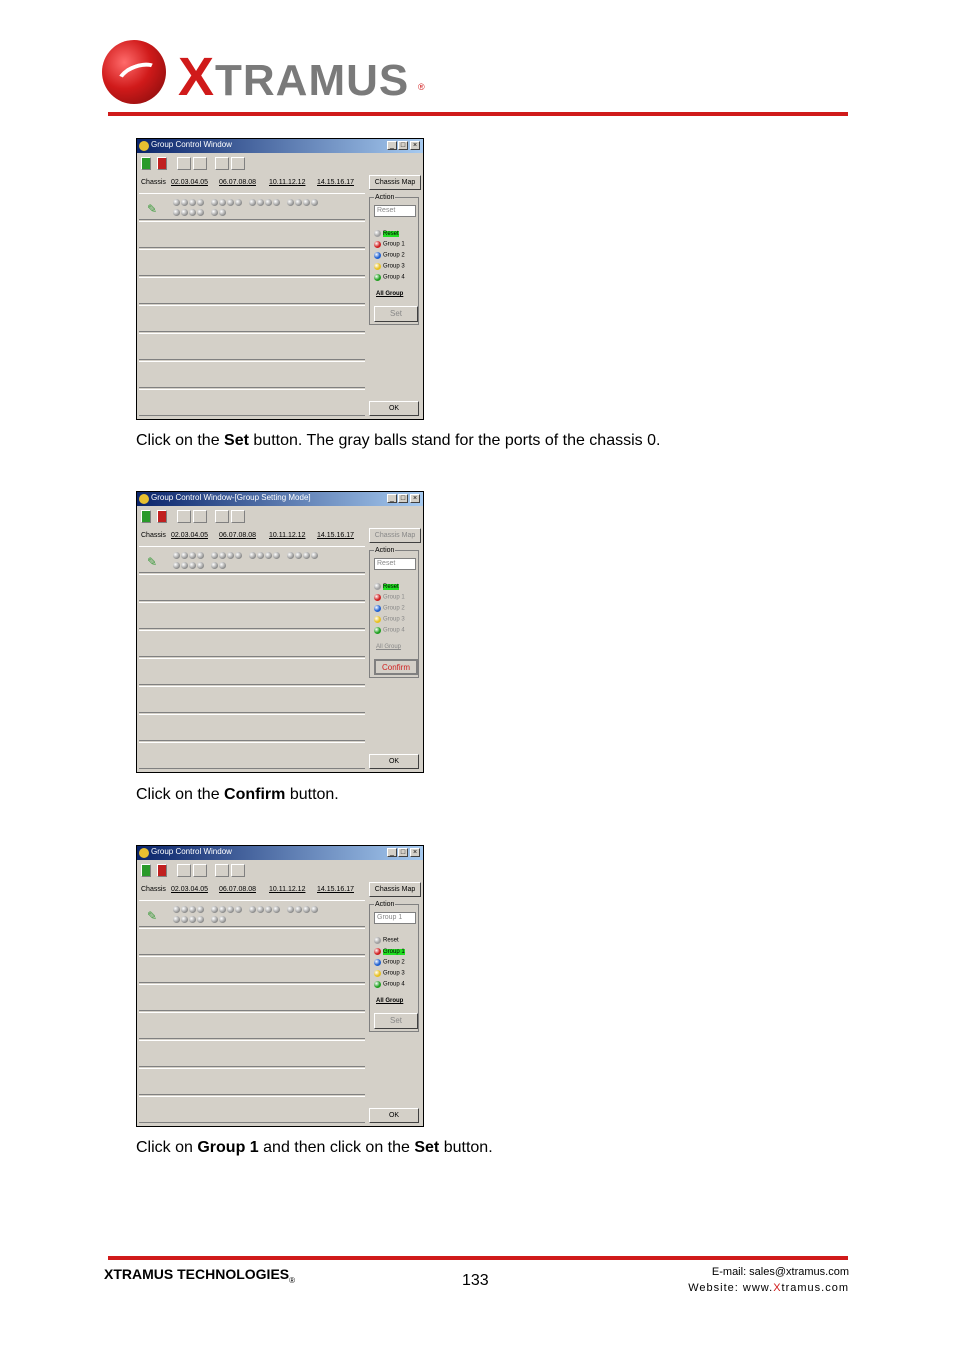  I want to click on group-radio: Group 3, so click(397, 621).